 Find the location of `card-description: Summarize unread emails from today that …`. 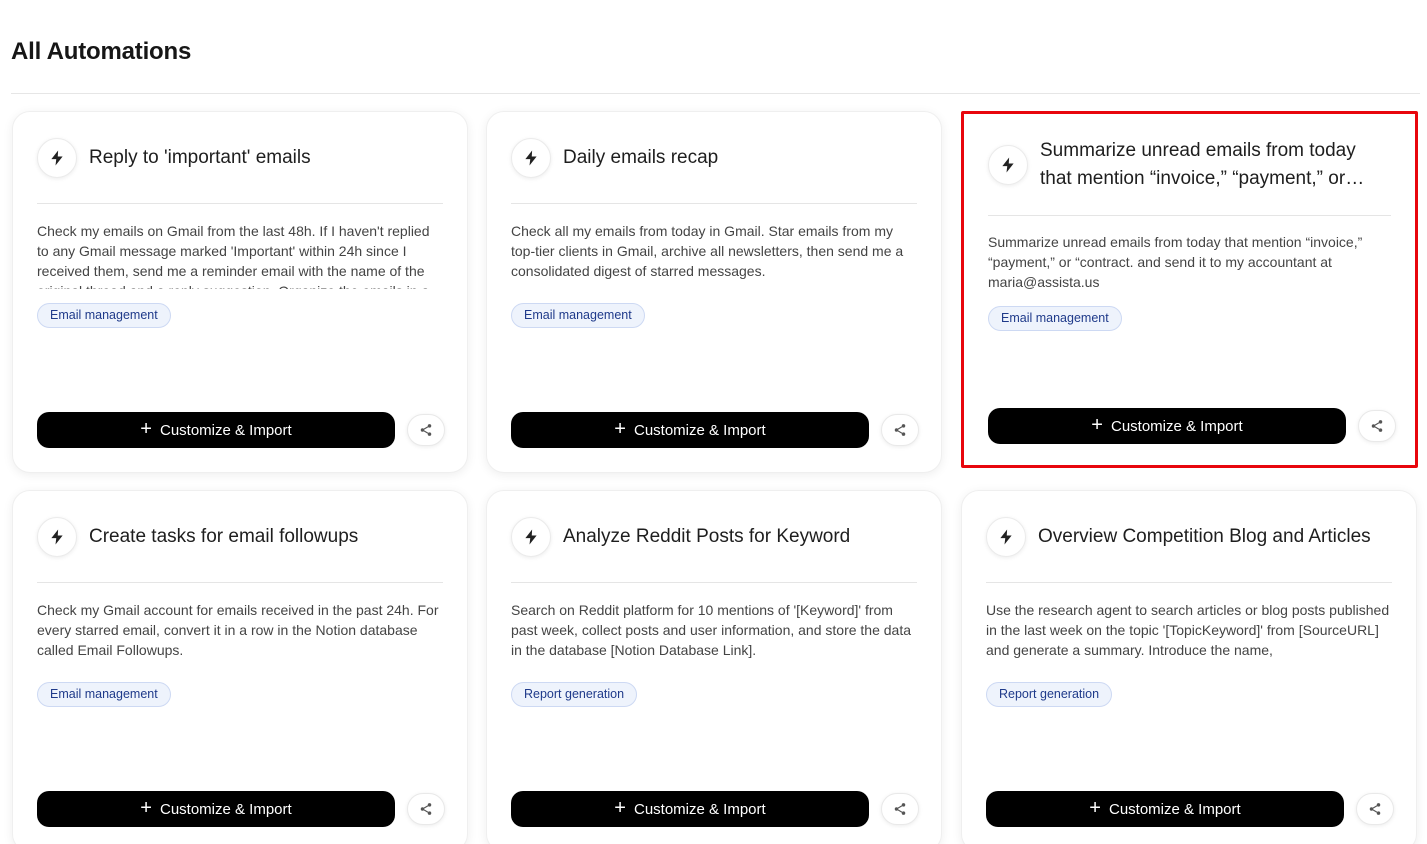

card-description: Summarize unread emails from today that … is located at coordinates (1175, 262).